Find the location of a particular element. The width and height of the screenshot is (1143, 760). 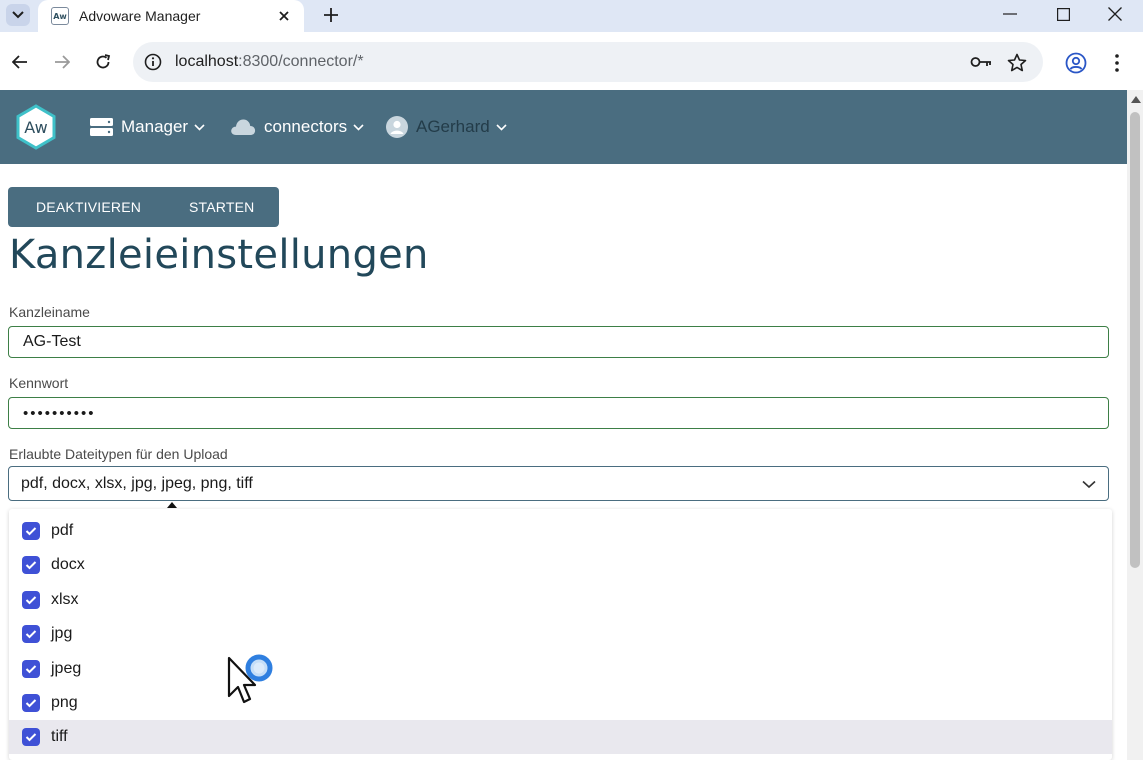

password-input: •••••••••• is located at coordinates (558, 413).